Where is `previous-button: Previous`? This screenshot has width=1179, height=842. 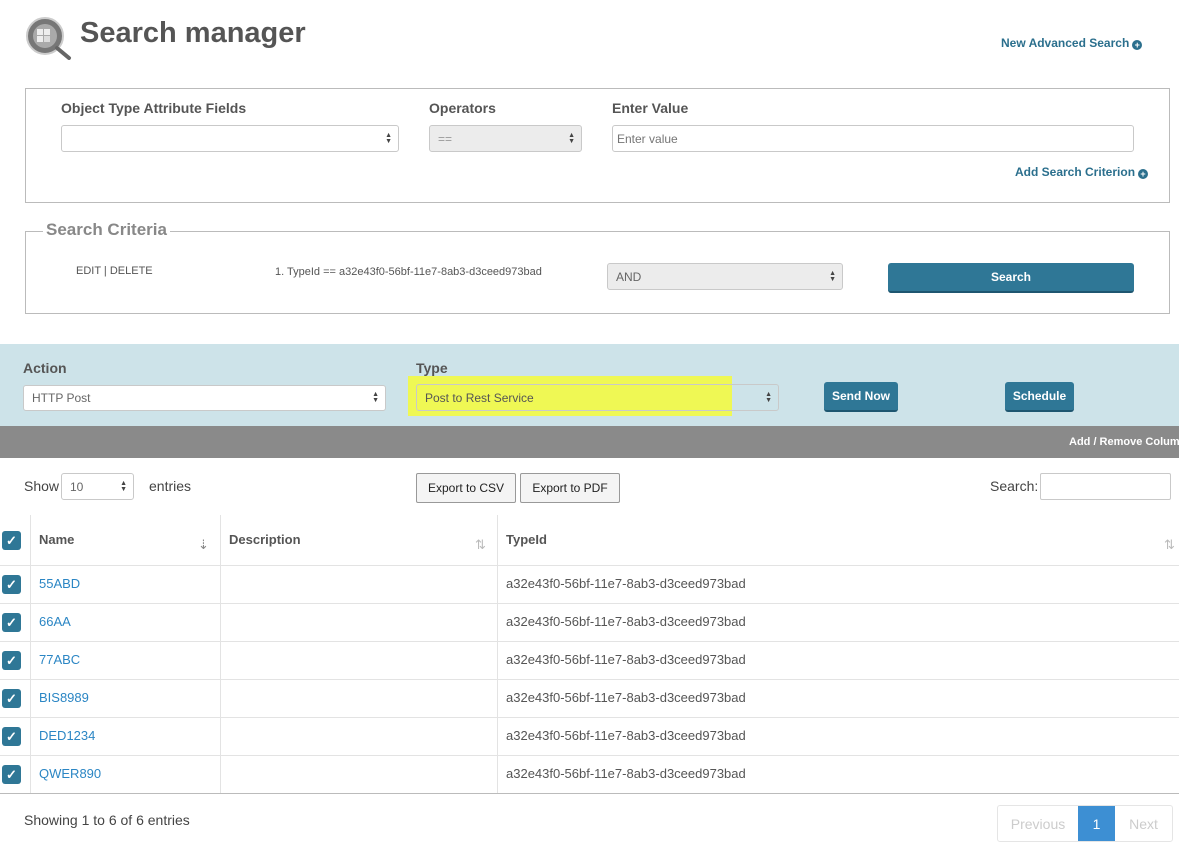
previous-button: Previous is located at coordinates (1038, 823).